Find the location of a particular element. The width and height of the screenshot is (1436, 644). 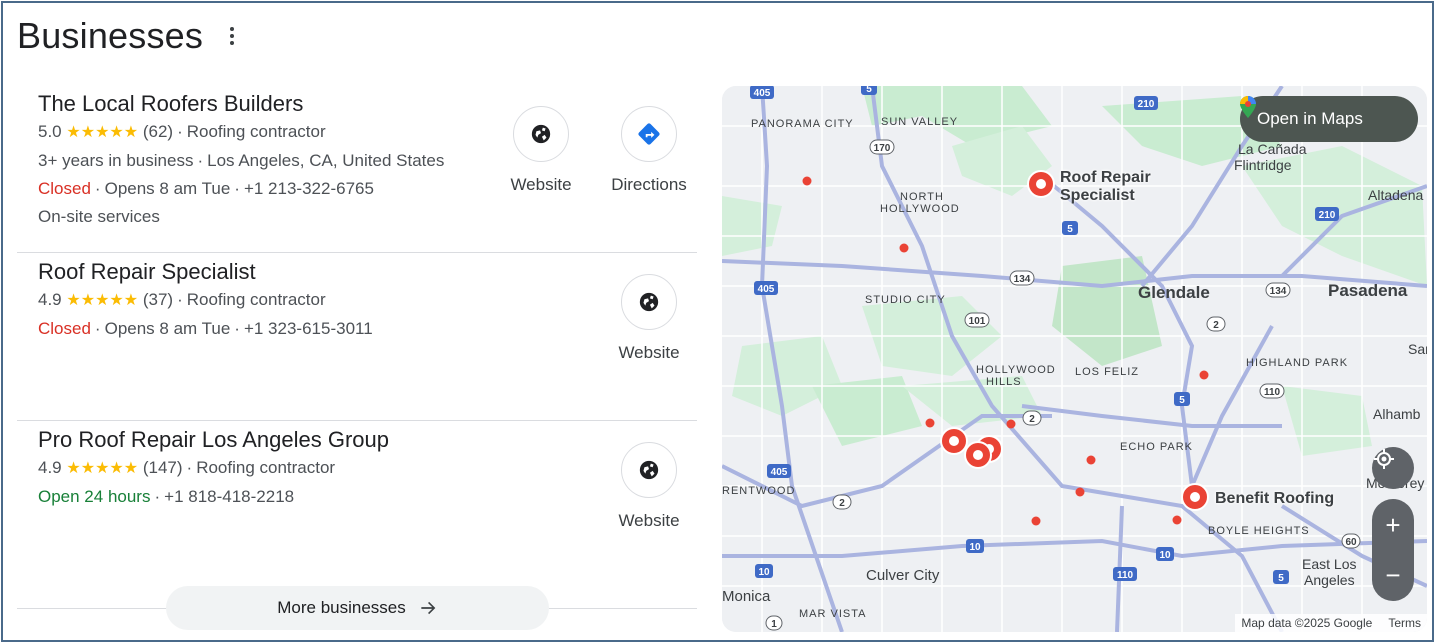

directions-label: Directions is located at coordinates (649, 184).